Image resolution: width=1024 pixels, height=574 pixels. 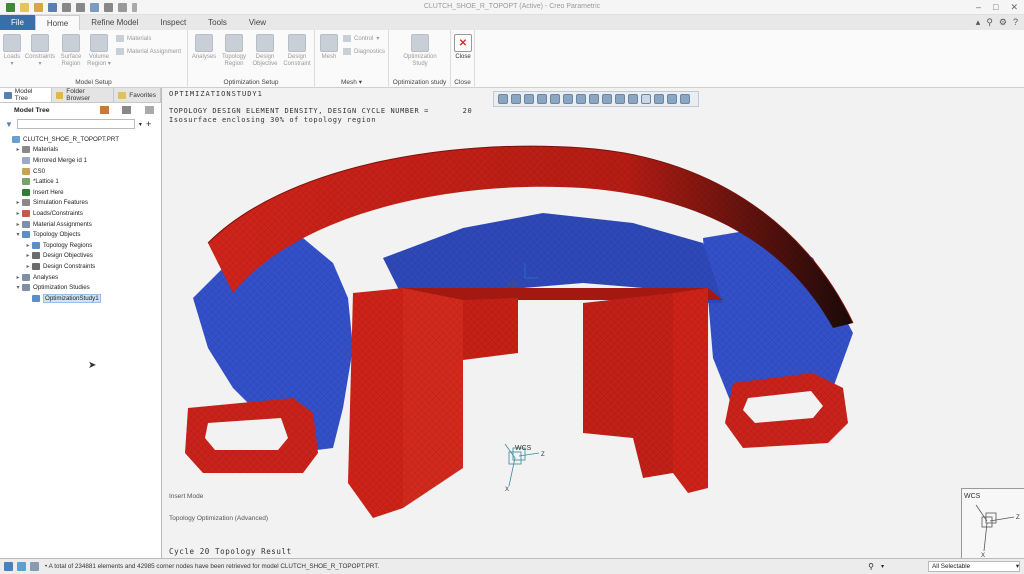 I want to click on perspective-icon, so click(x=594, y=99).